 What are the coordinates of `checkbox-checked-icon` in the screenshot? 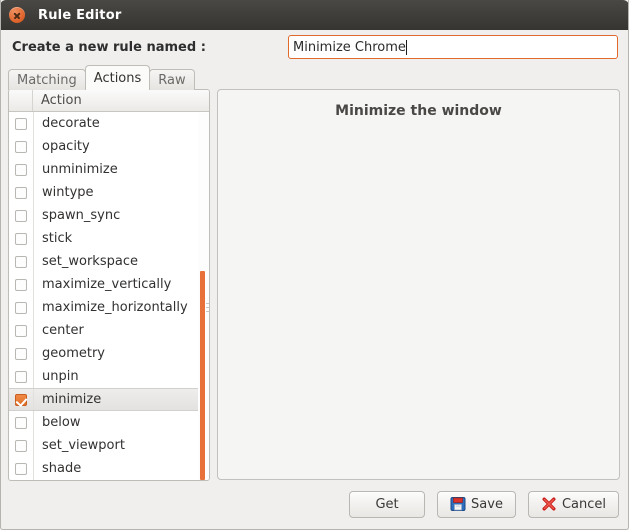 It's located at (21, 399).